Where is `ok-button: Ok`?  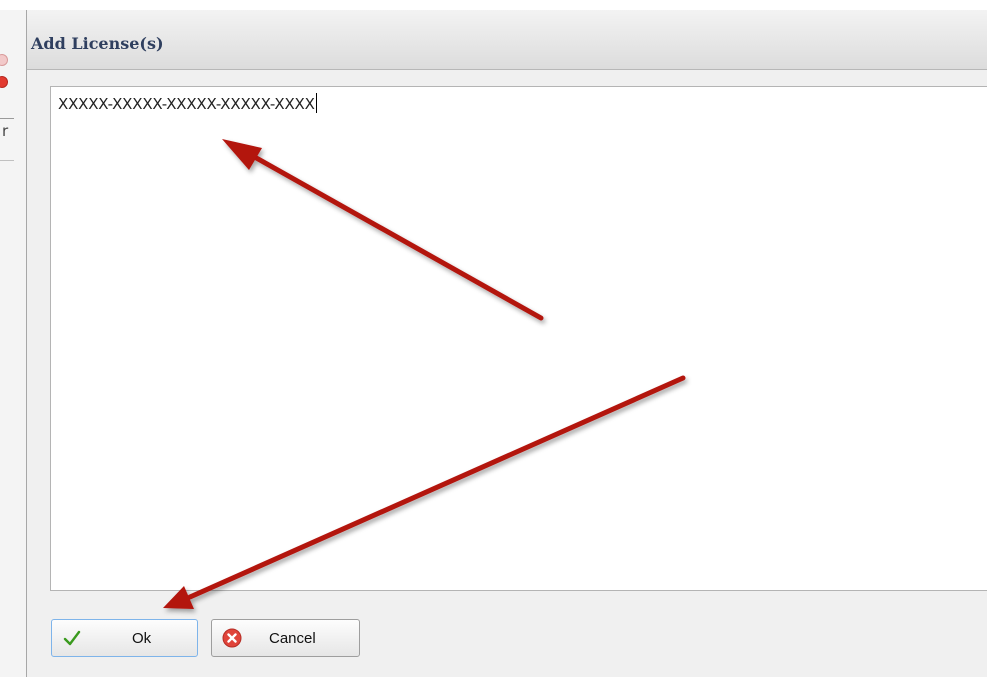 ok-button: Ok is located at coordinates (124, 638).